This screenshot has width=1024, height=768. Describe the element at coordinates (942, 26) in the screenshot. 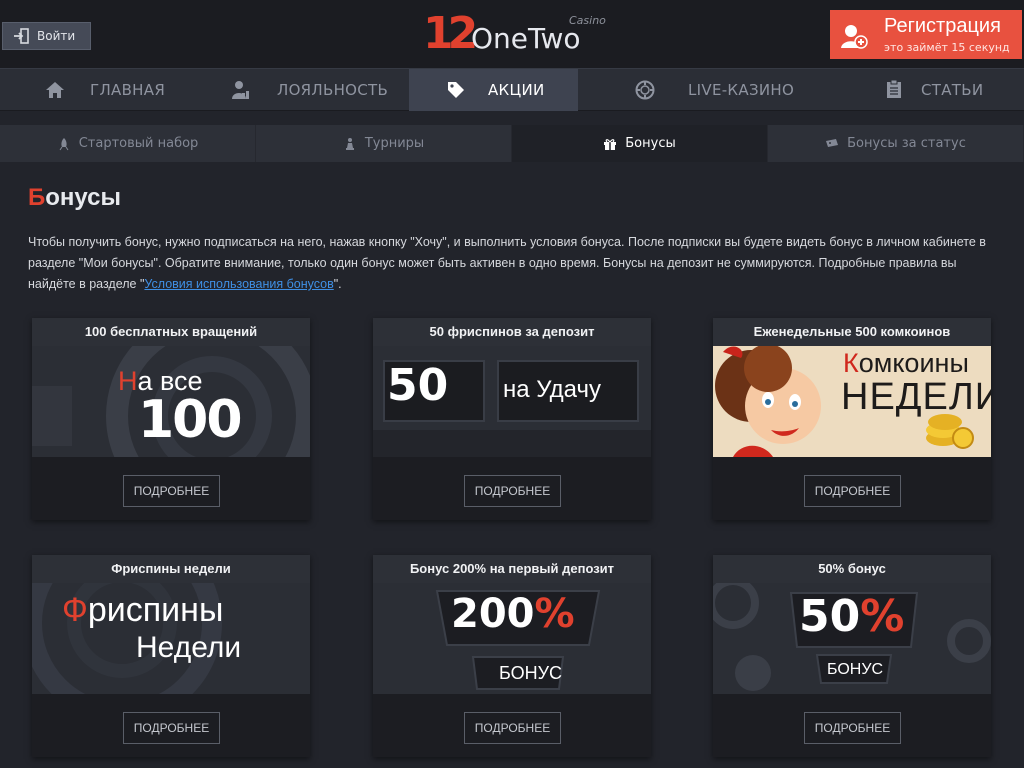

I see `register-label: Регистрация` at that location.